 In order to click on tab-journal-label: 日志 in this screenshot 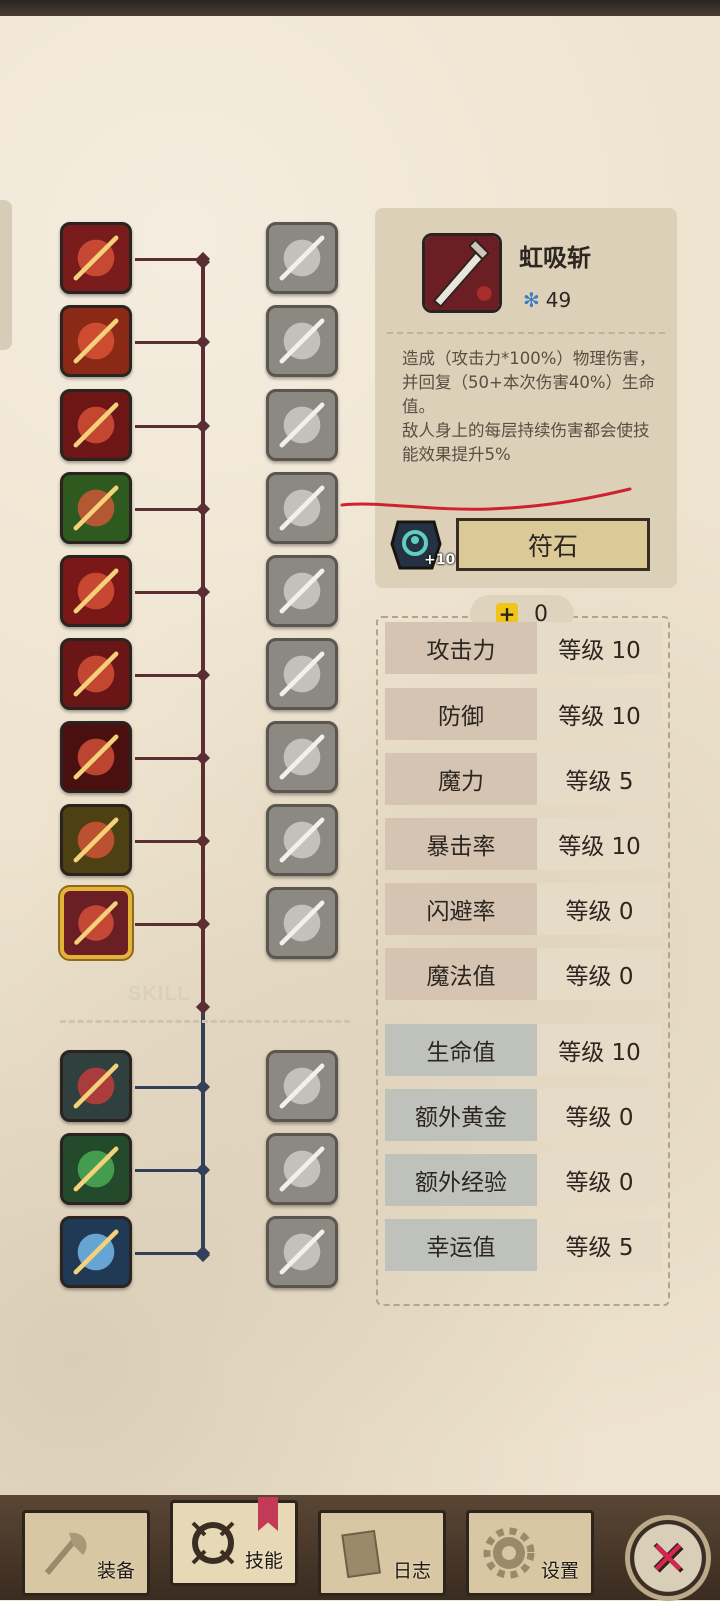, I will do `click(411, 1571)`.